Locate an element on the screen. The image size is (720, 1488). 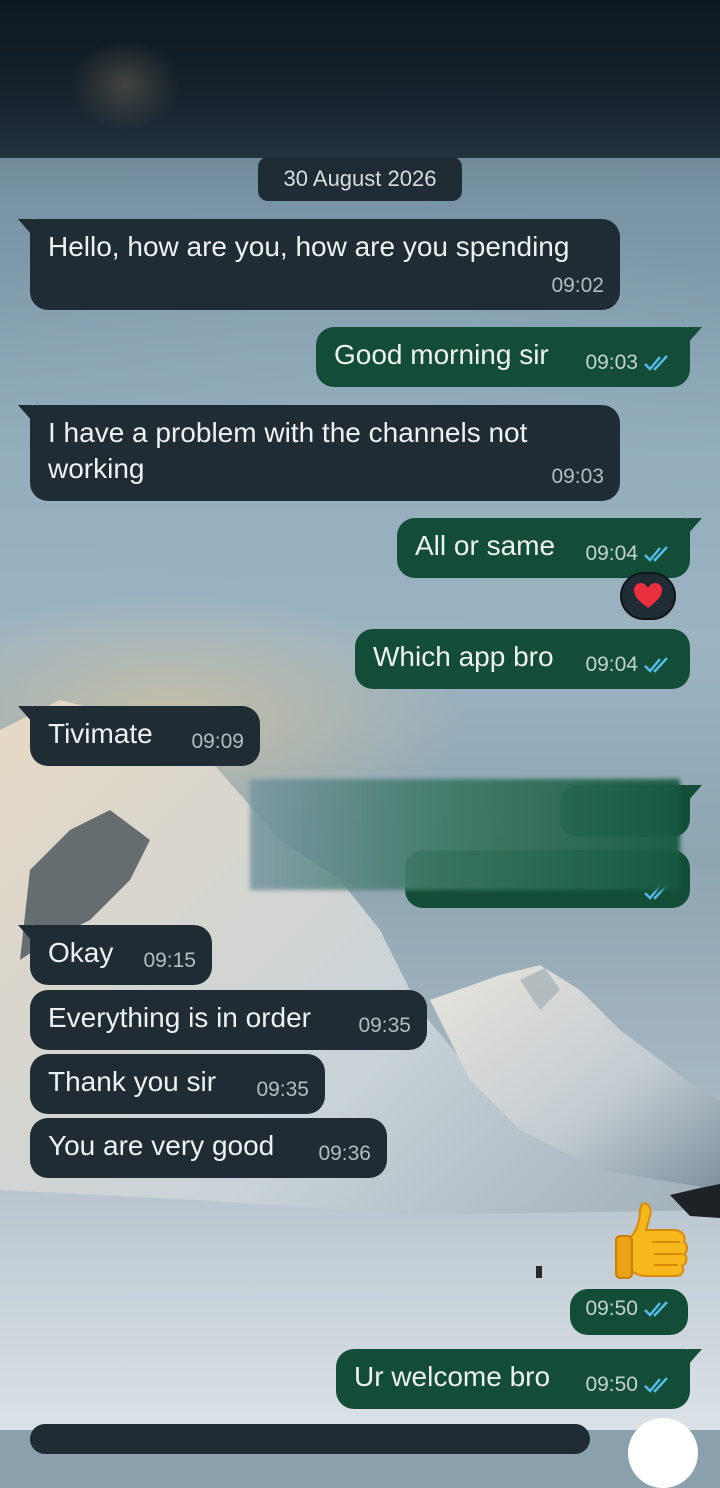
sticker-timestamp: 09:50 is located at coordinates (629, 1312).